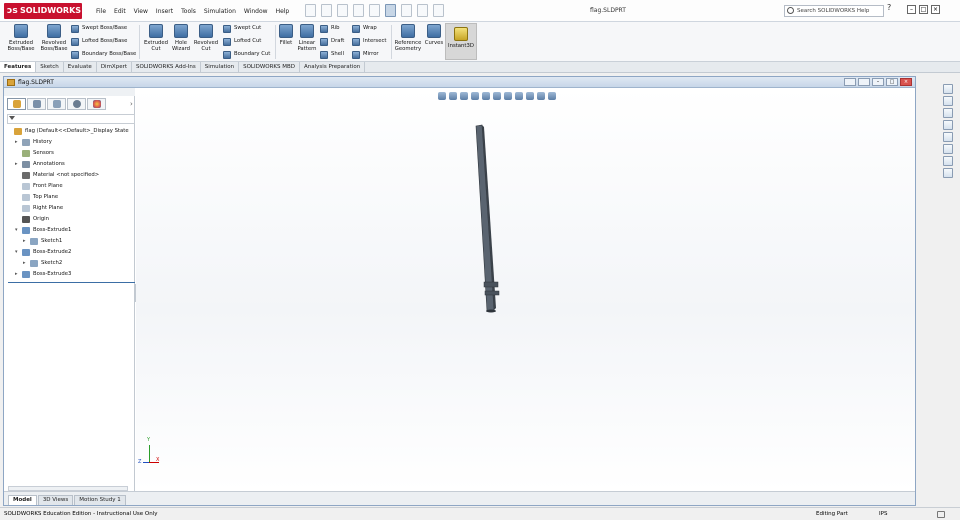 This screenshot has width=960, height=520. I want to click on hide-show-items-icon, so click(519, 96).